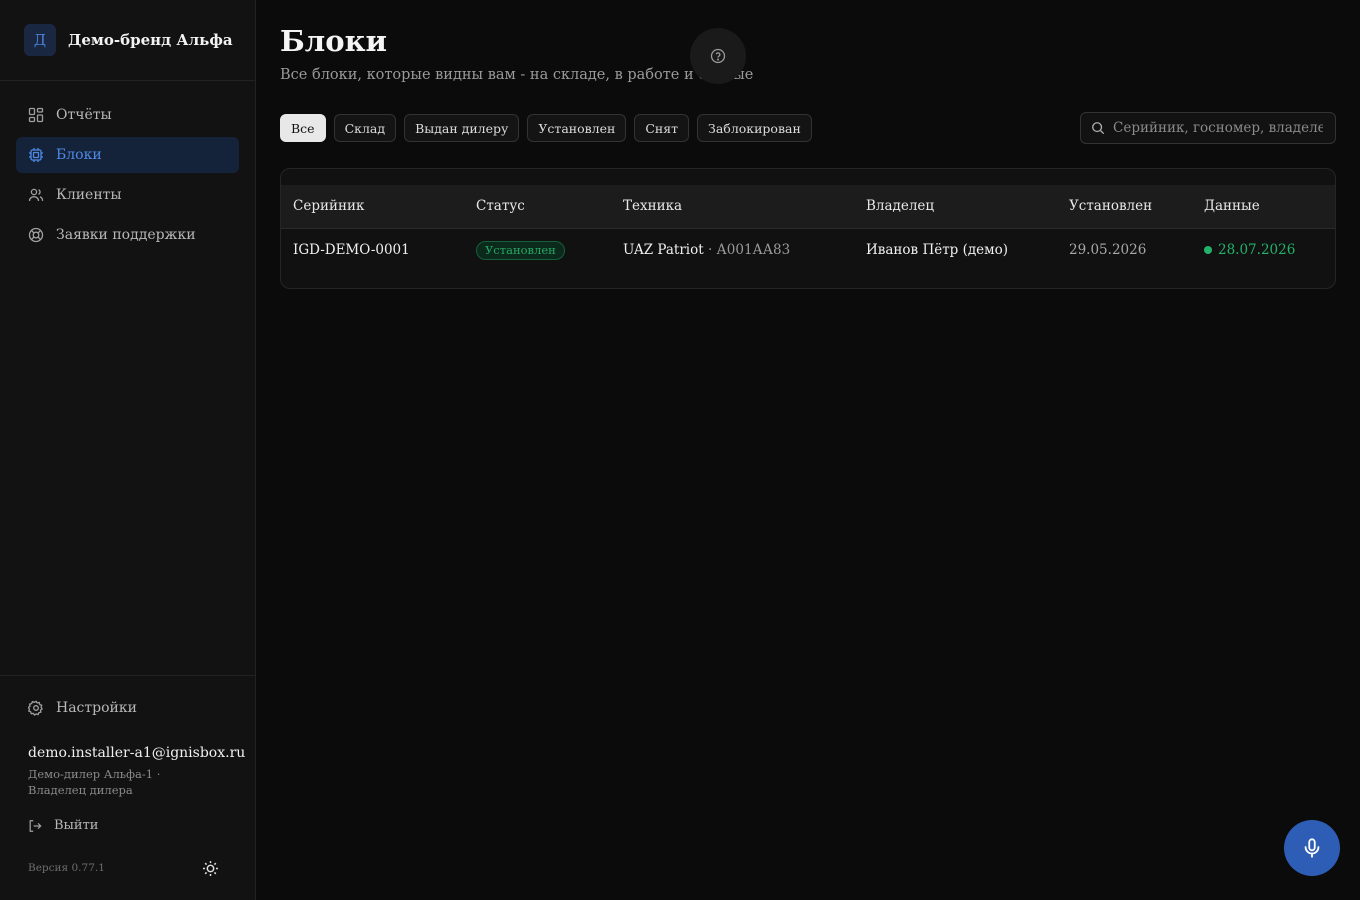 The height and width of the screenshot is (900, 1360). I want to click on search-icon, so click(1098, 128).